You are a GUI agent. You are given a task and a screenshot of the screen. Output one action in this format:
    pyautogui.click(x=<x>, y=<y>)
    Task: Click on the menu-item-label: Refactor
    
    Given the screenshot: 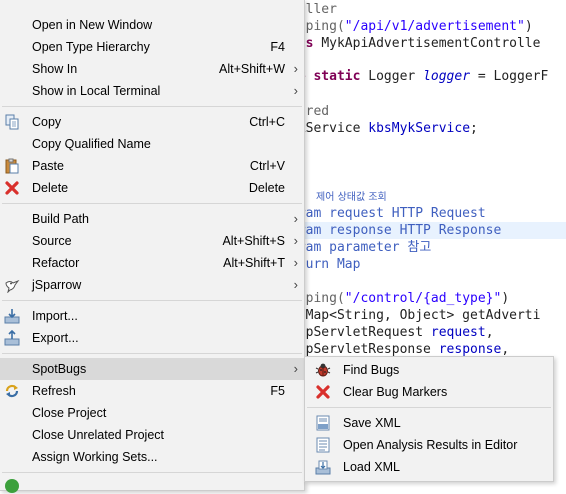 What is the action you would take?
    pyautogui.click(x=56, y=263)
    